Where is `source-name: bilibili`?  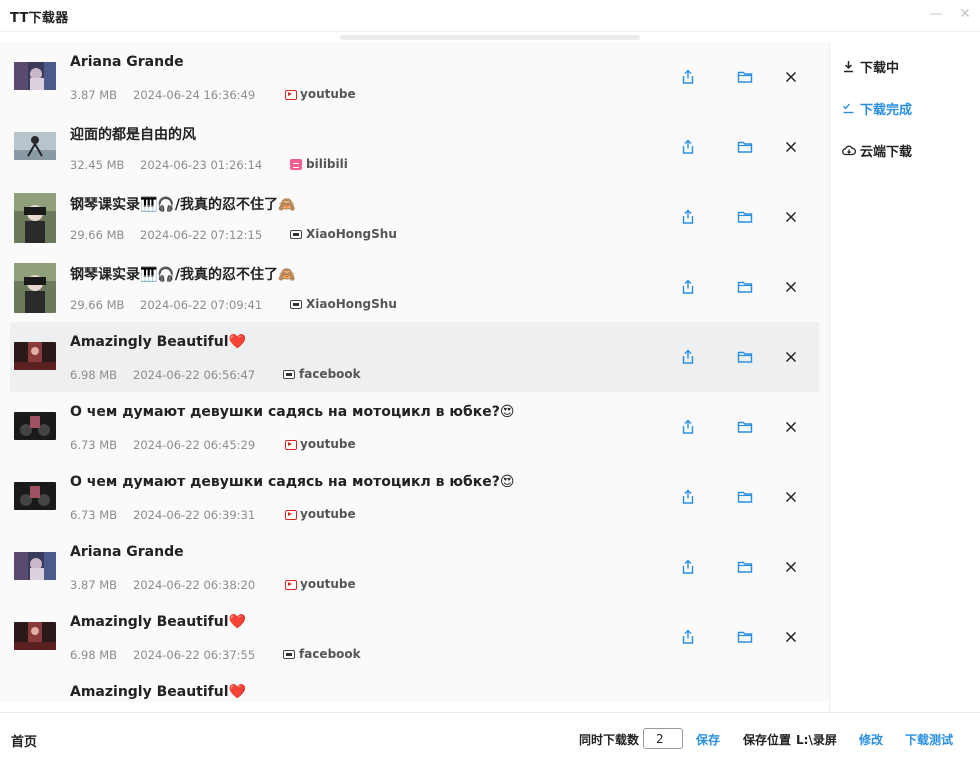 source-name: bilibili is located at coordinates (327, 164).